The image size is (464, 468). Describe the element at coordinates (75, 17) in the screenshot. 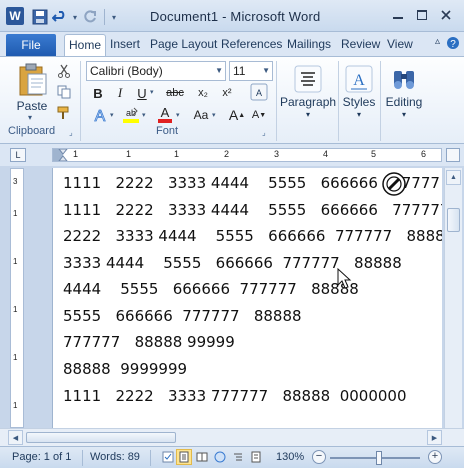

I see `undo-dropdown-icon: ▾` at that location.